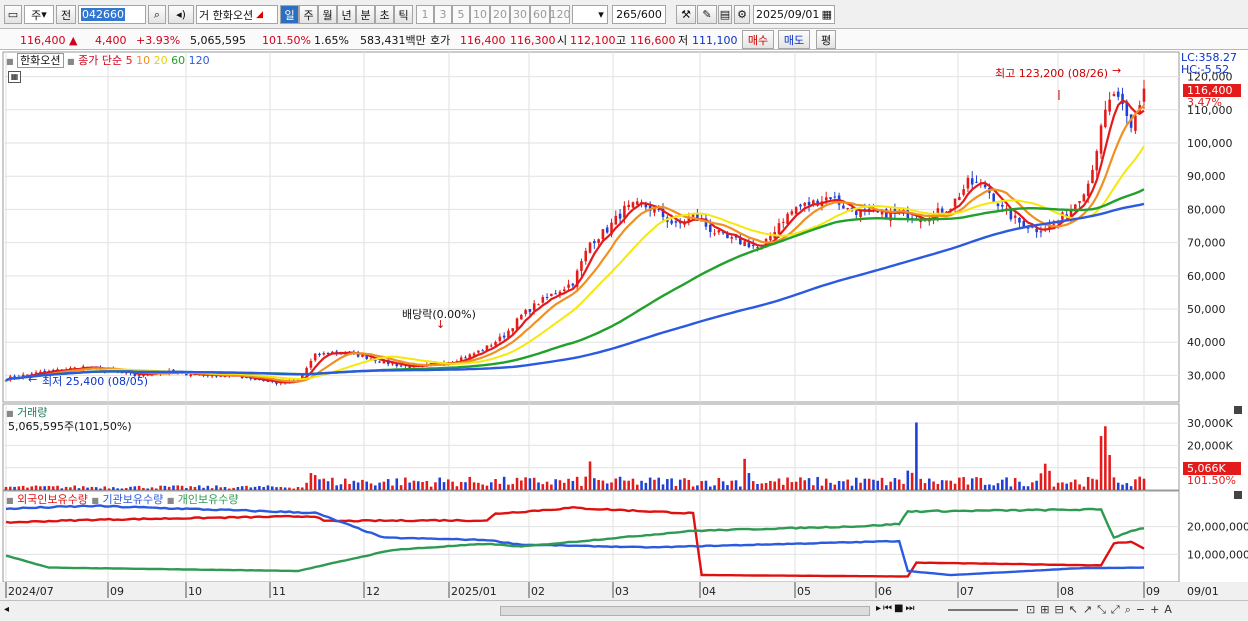 This screenshot has width=1248, height=621. Describe the element at coordinates (143, 60) in the screenshot. I see `legend-ma10: 10` at that location.